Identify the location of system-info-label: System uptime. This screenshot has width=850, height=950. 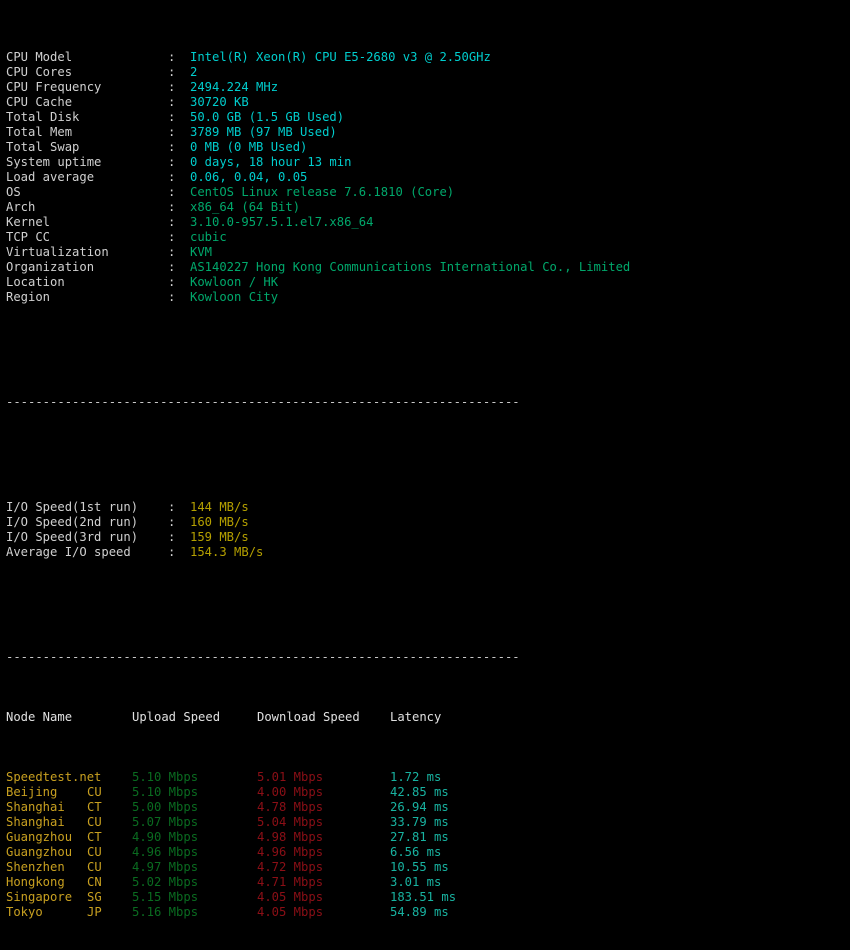
(54, 162).